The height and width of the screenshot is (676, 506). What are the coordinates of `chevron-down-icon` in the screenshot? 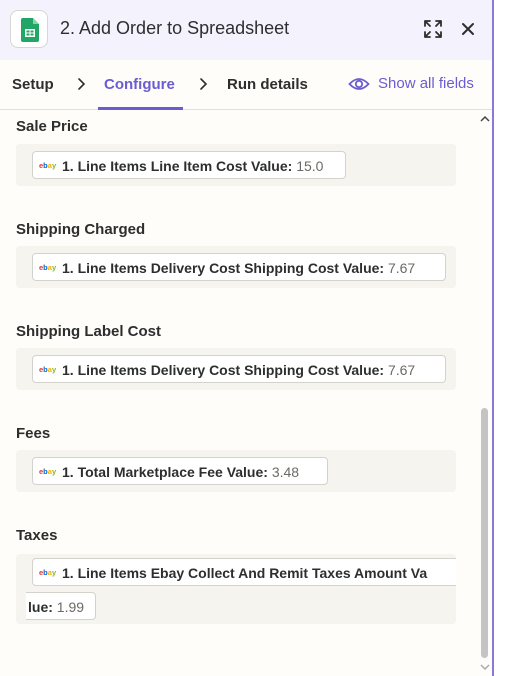 It's located at (485, 667).